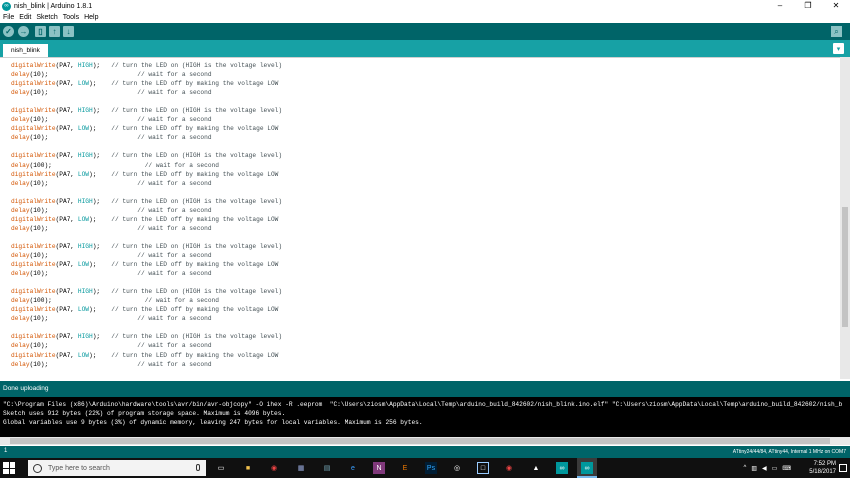  Describe the element at coordinates (83, 355) in the screenshot. I see `code-constant: LOW` at that location.